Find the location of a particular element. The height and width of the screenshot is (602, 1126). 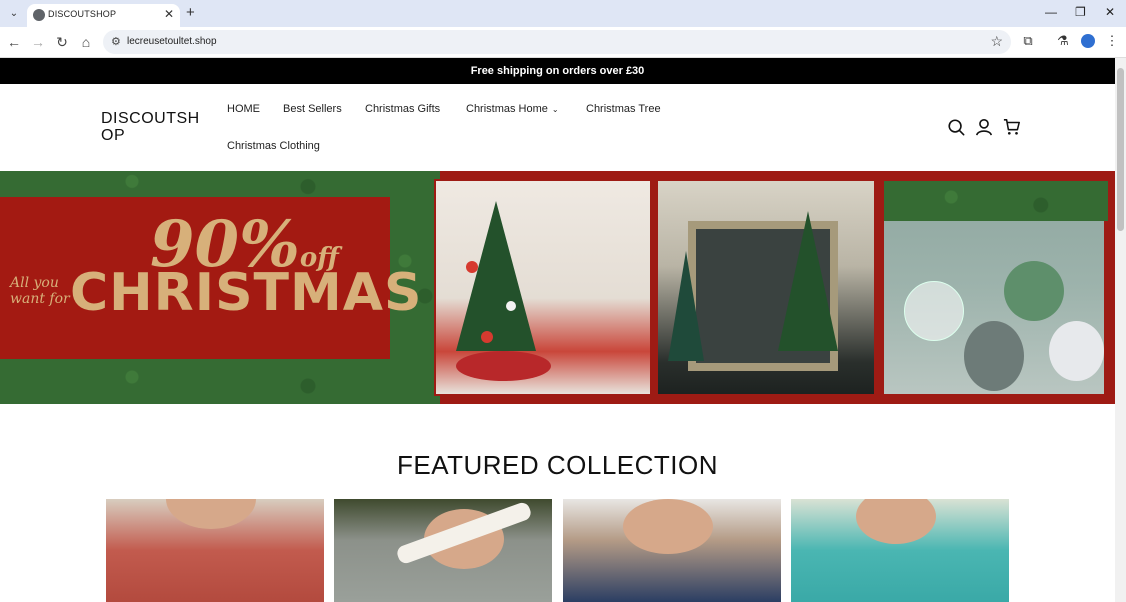

search-icon is located at coordinates (956, 127).